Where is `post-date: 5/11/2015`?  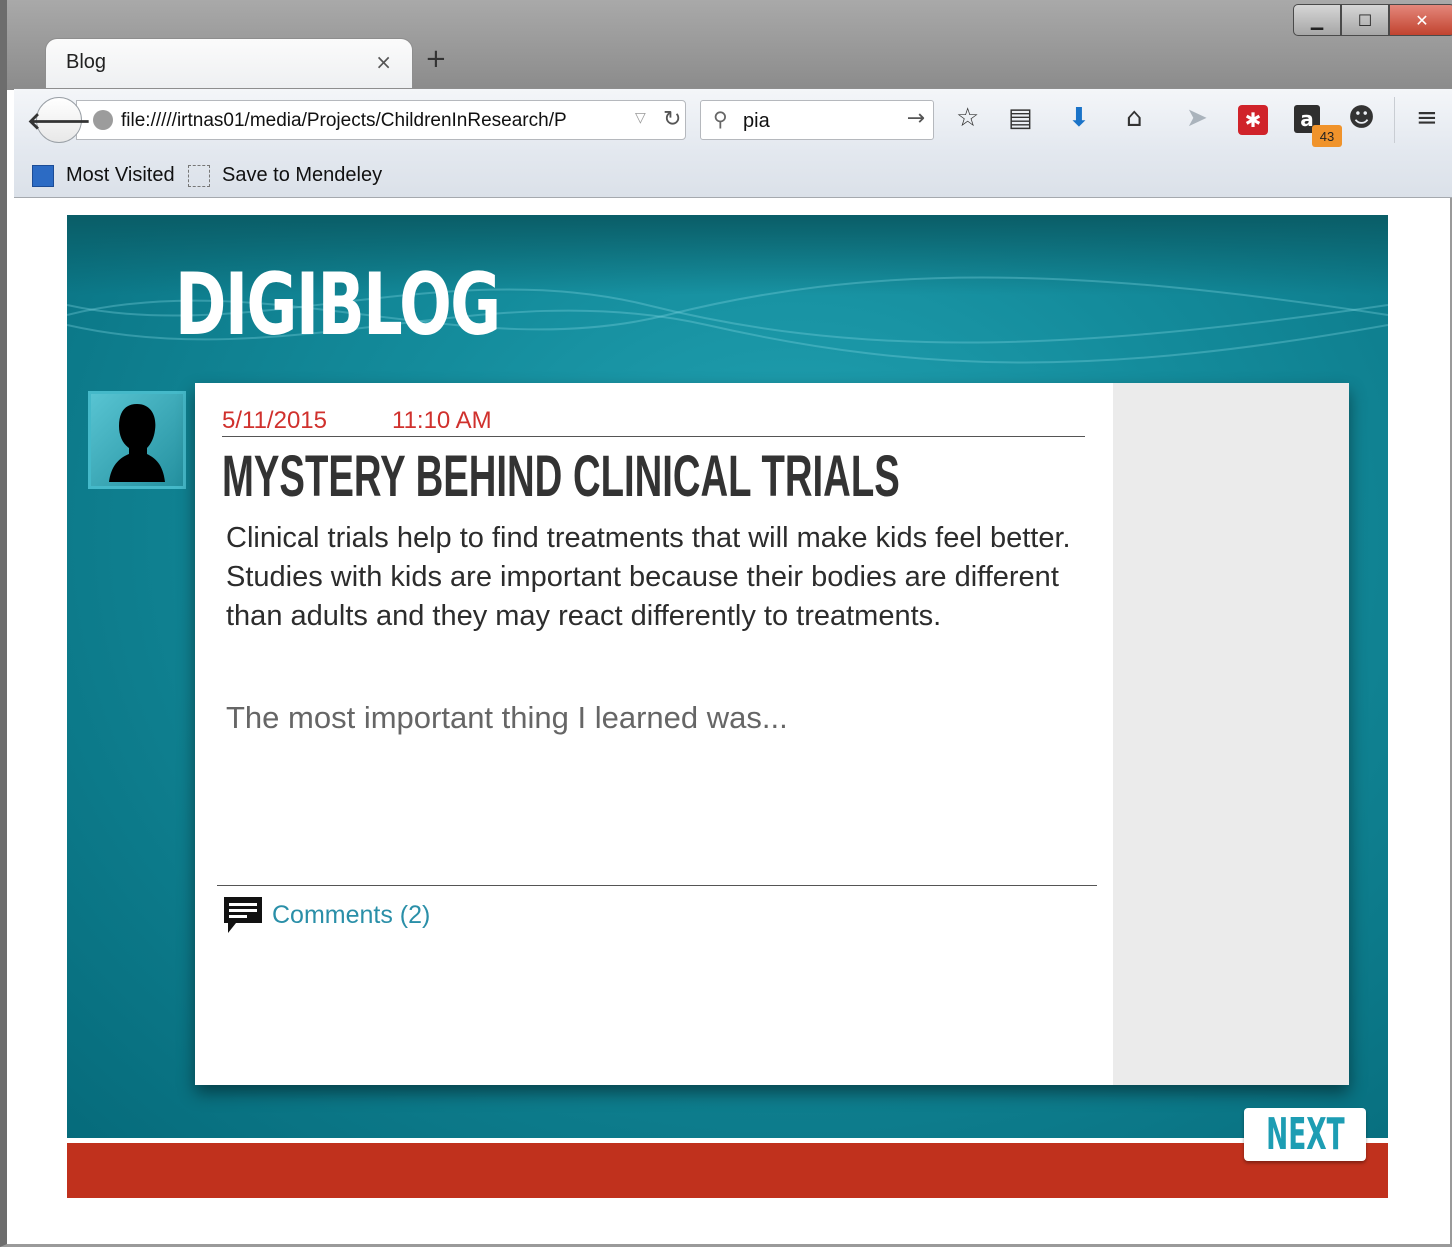 post-date: 5/11/2015 is located at coordinates (274, 420).